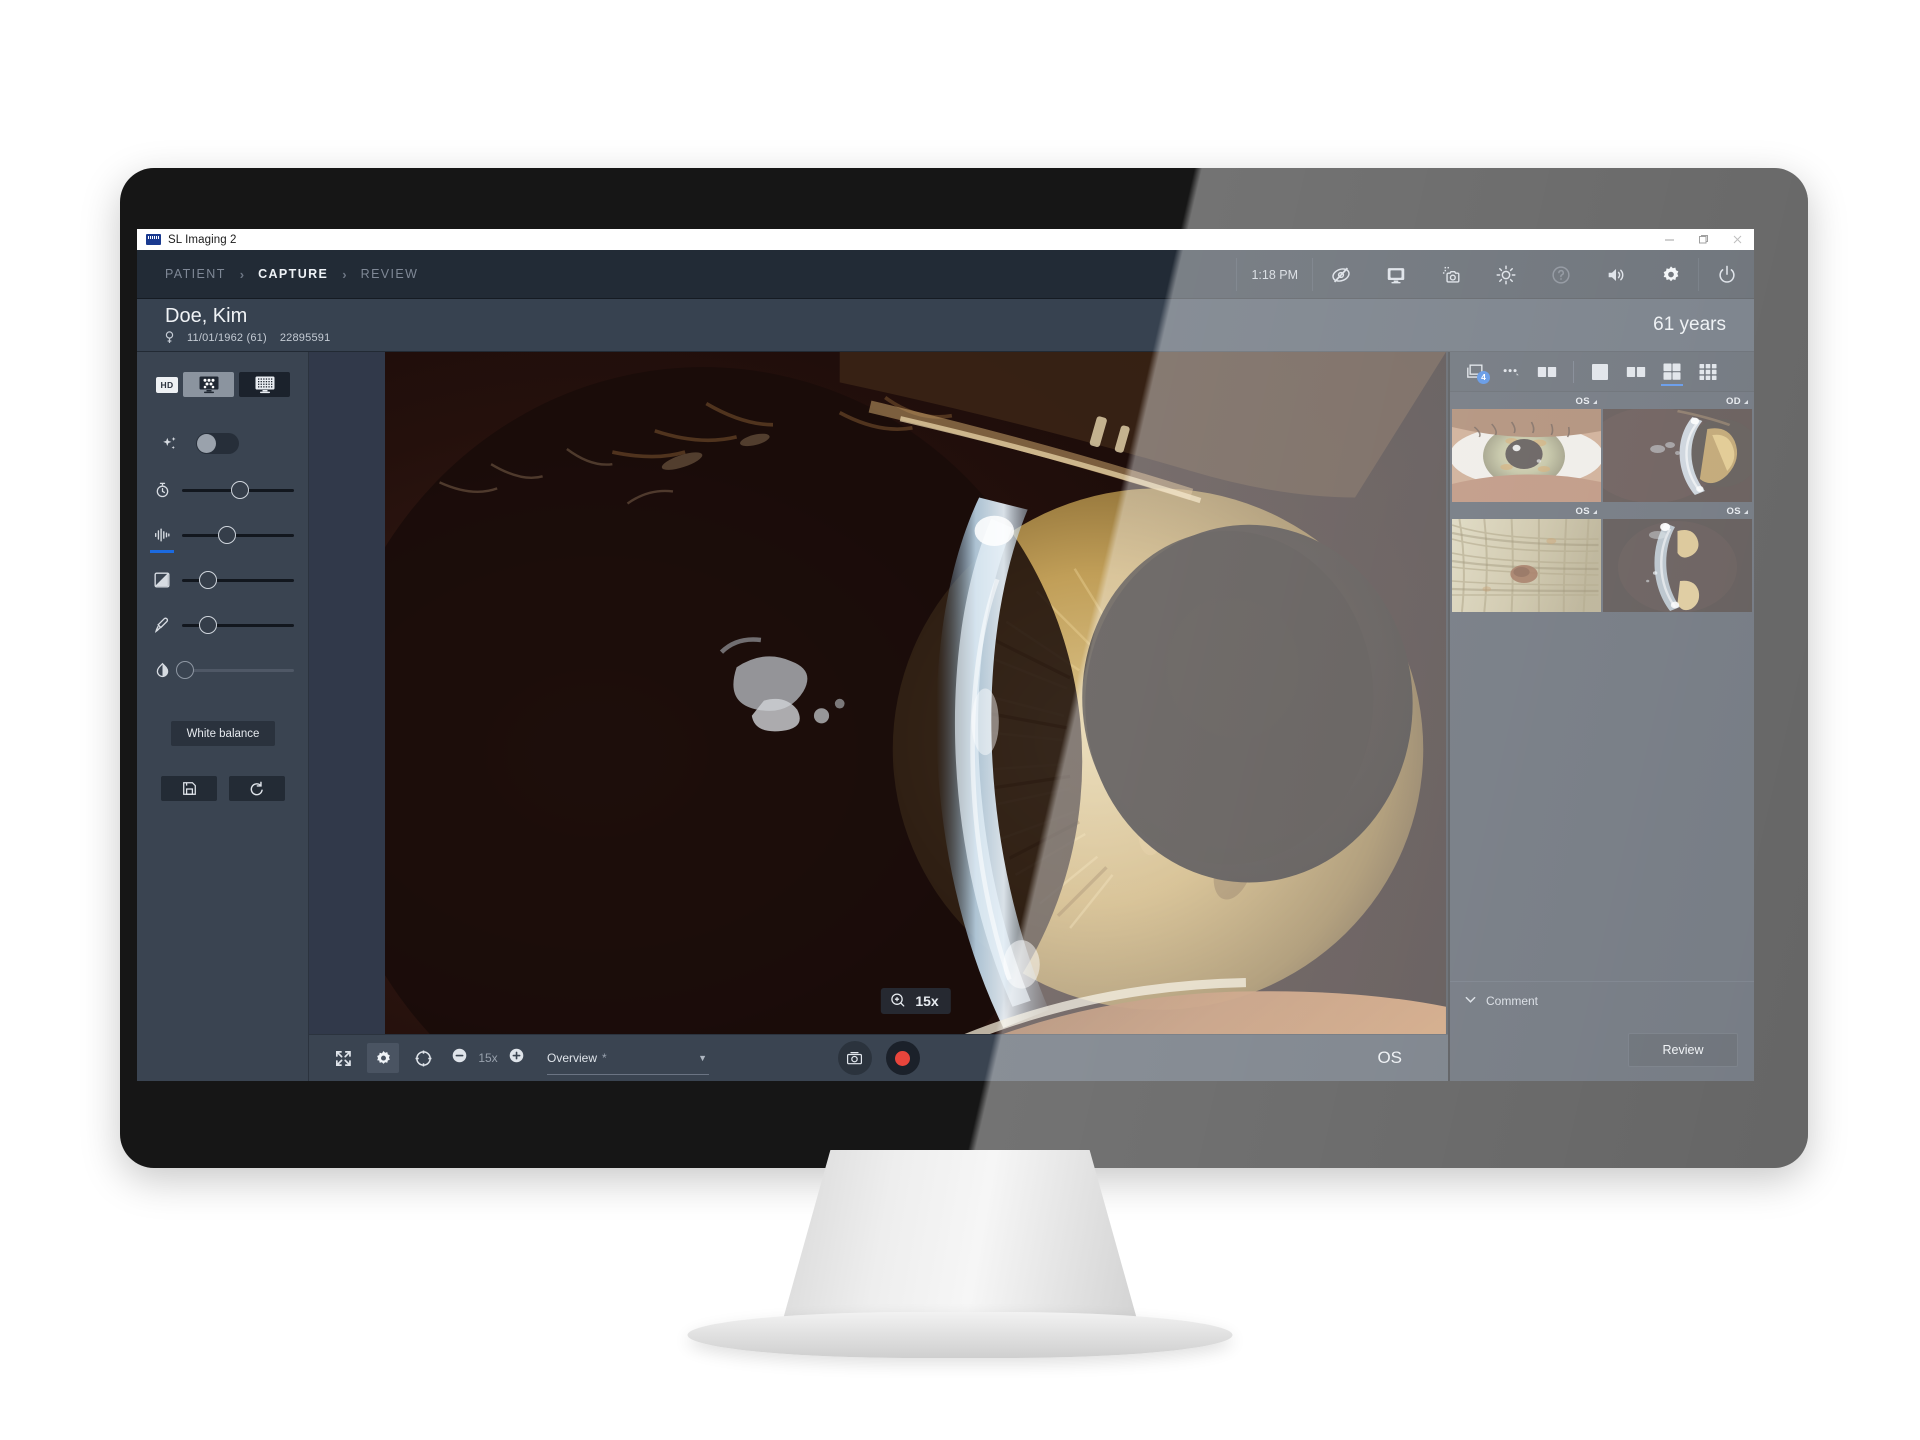 The image size is (1920, 1440). Describe the element at coordinates (1602, 1050) in the screenshot. I see `review-button-wrapper: Review` at that location.